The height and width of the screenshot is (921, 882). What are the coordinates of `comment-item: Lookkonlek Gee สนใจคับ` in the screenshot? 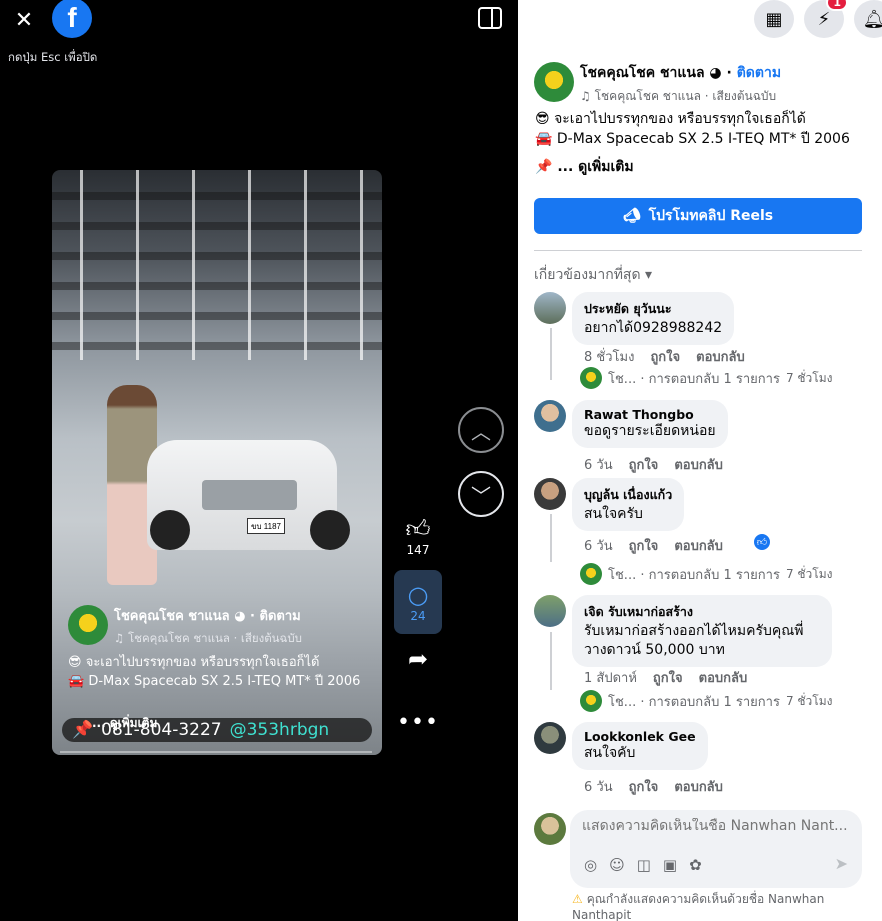 It's located at (621, 746).